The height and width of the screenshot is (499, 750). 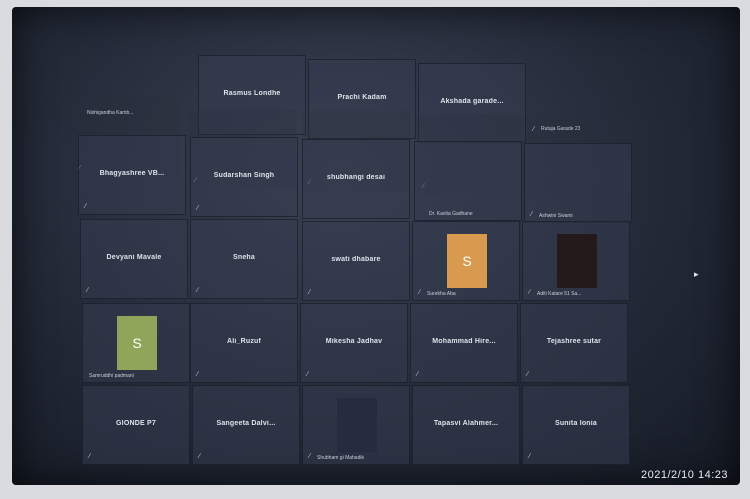 I want to click on participant-tile: Ali_Ruzuf ∕, so click(x=244, y=343).